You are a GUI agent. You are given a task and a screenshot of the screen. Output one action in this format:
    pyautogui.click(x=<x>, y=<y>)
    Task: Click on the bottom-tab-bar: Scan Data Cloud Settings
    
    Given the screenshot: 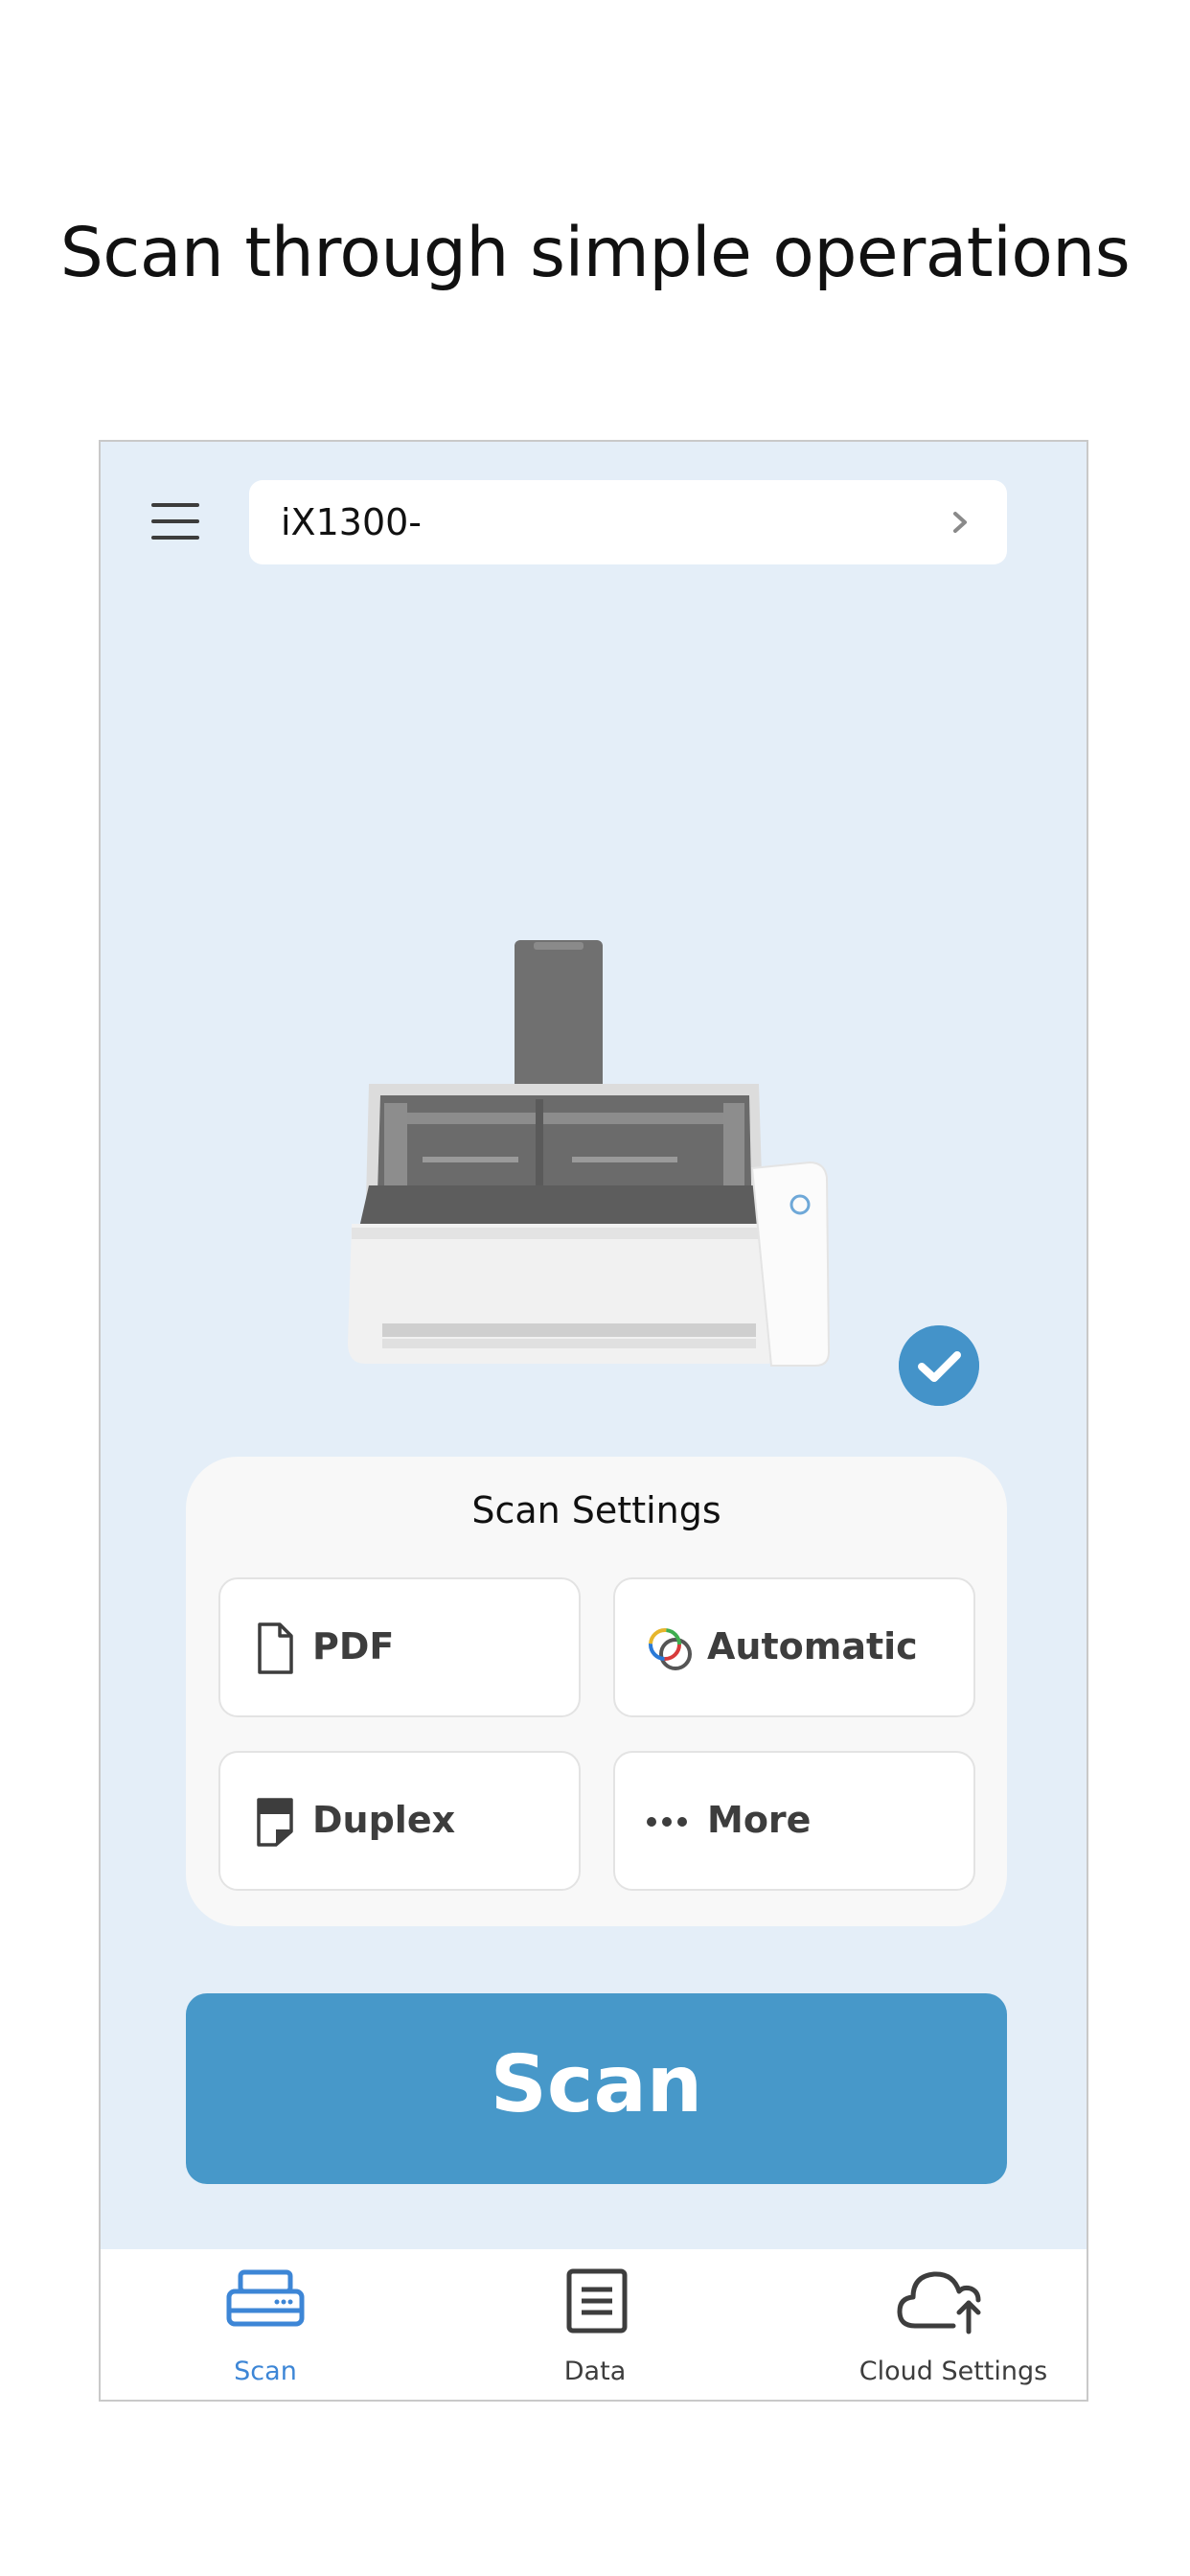 What is the action you would take?
    pyautogui.click(x=594, y=2324)
    